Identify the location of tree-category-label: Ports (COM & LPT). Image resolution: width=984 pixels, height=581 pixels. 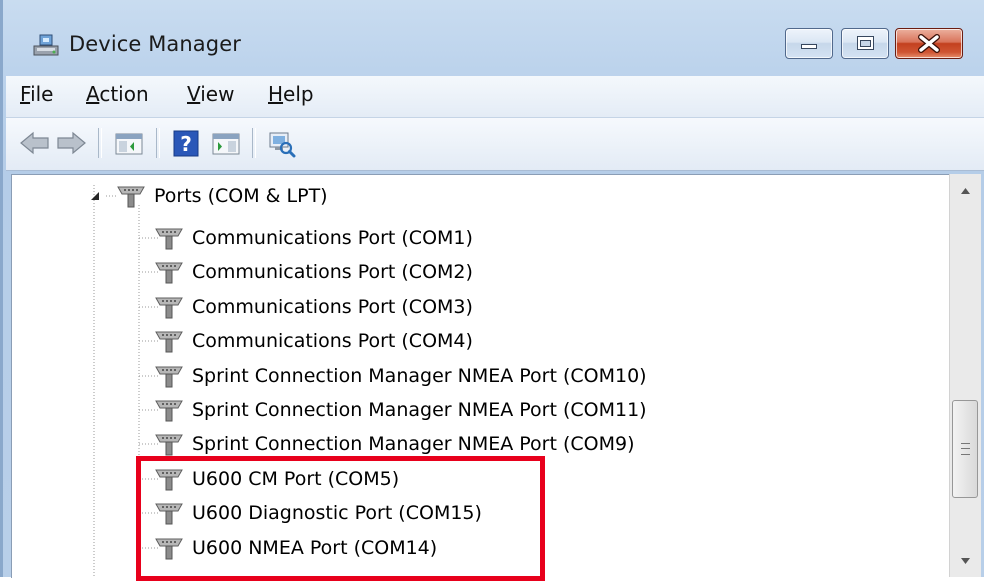
(241, 196).